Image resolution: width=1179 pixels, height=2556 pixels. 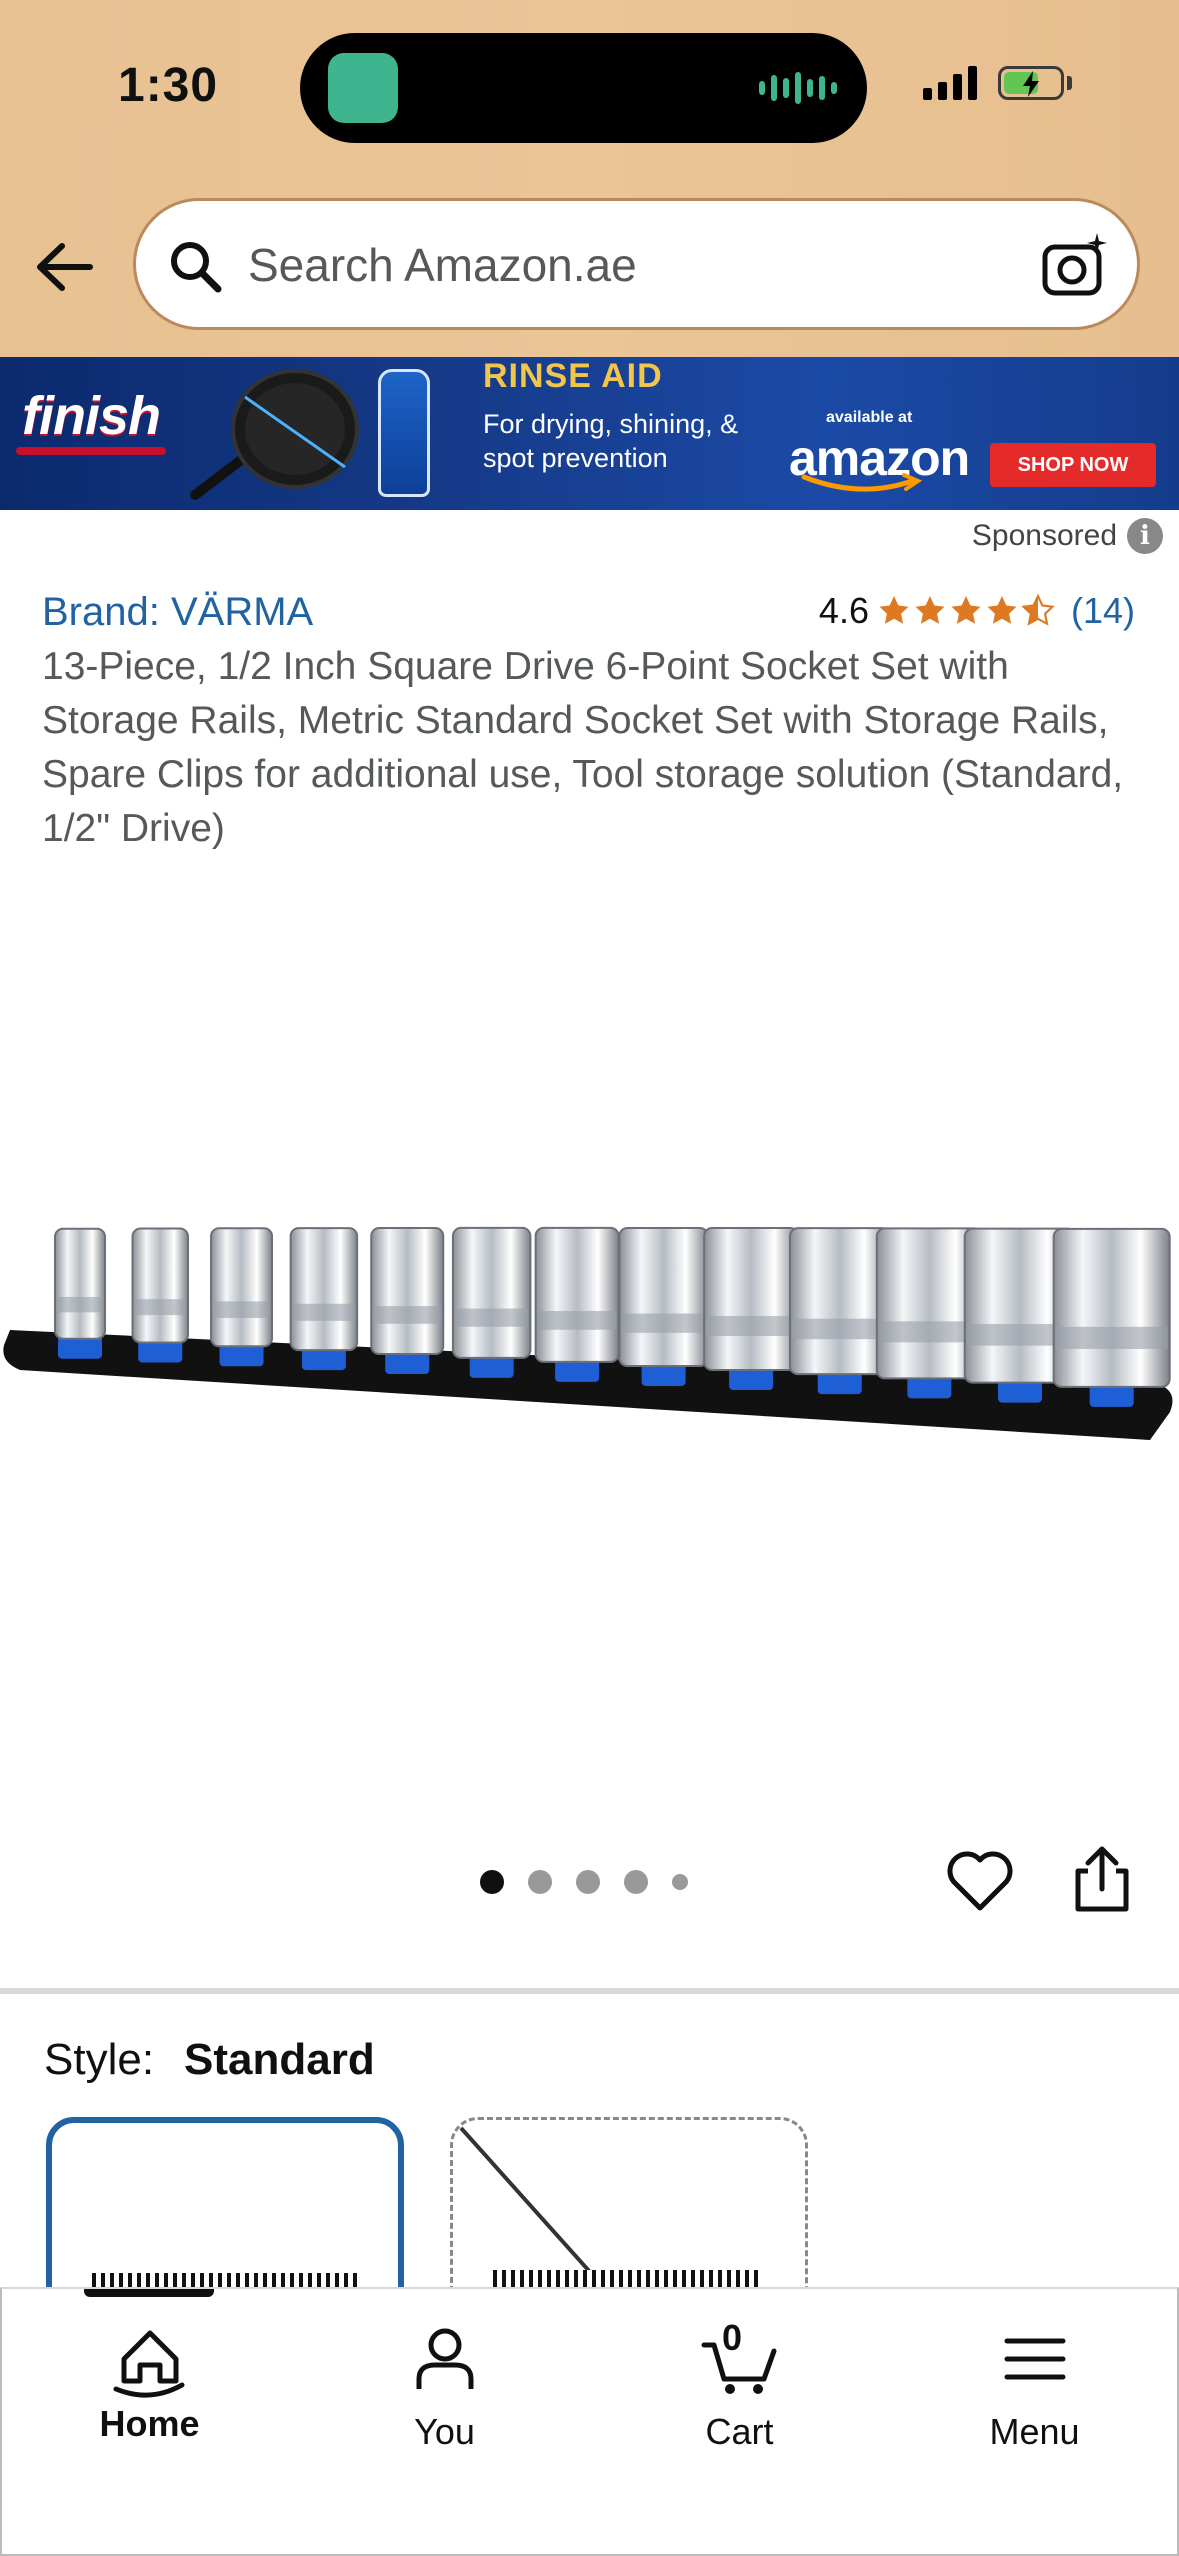 I want to click on user-icon, so click(x=444, y=2358).